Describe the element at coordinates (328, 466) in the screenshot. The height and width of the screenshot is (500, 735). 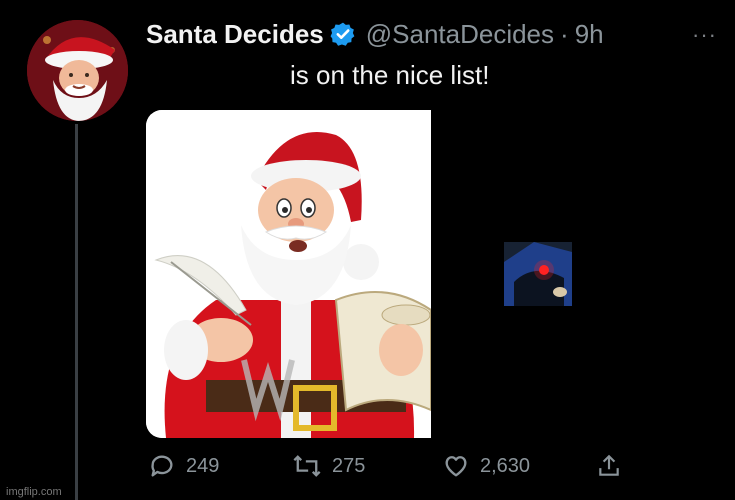
I see `retweet-button: 275` at that location.